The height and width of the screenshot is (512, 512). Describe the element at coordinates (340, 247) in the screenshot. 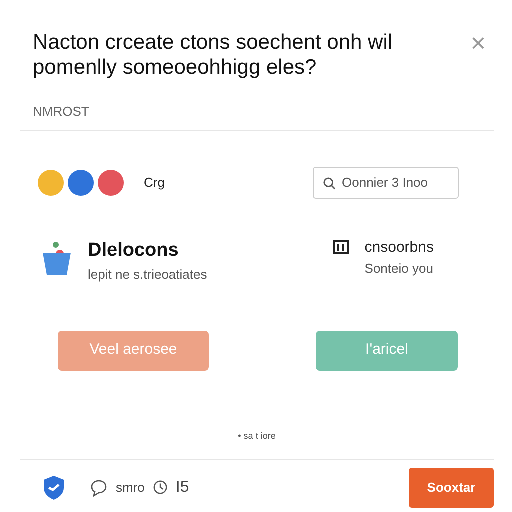

I see `grid-icon` at that location.